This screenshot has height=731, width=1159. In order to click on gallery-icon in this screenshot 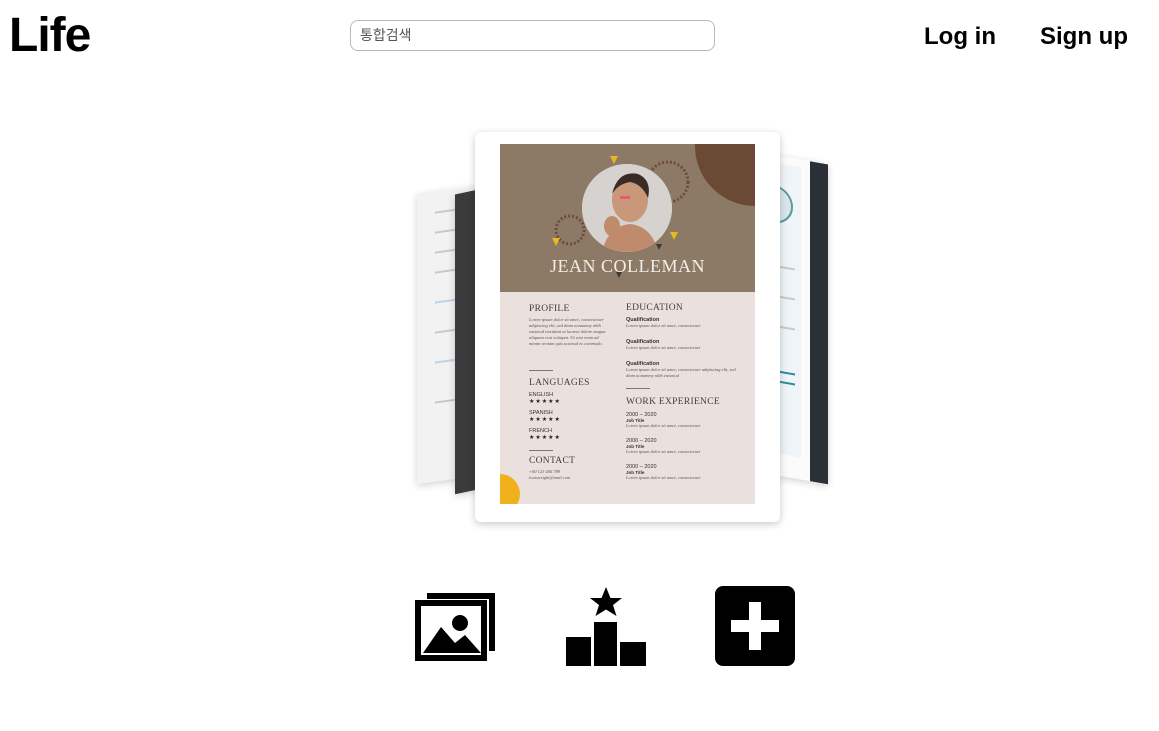, I will do `click(456, 626)`.